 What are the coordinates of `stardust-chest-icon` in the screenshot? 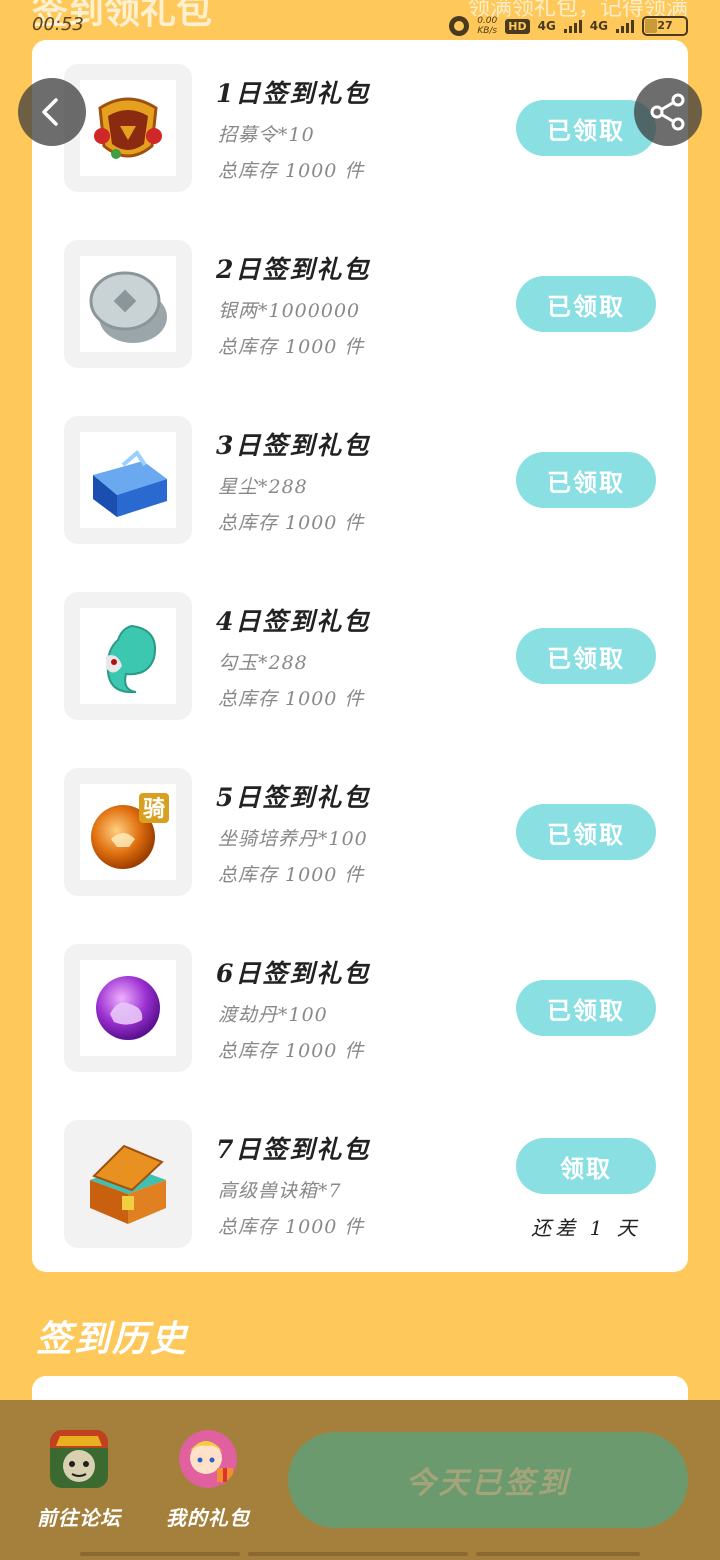 It's located at (130, 483).